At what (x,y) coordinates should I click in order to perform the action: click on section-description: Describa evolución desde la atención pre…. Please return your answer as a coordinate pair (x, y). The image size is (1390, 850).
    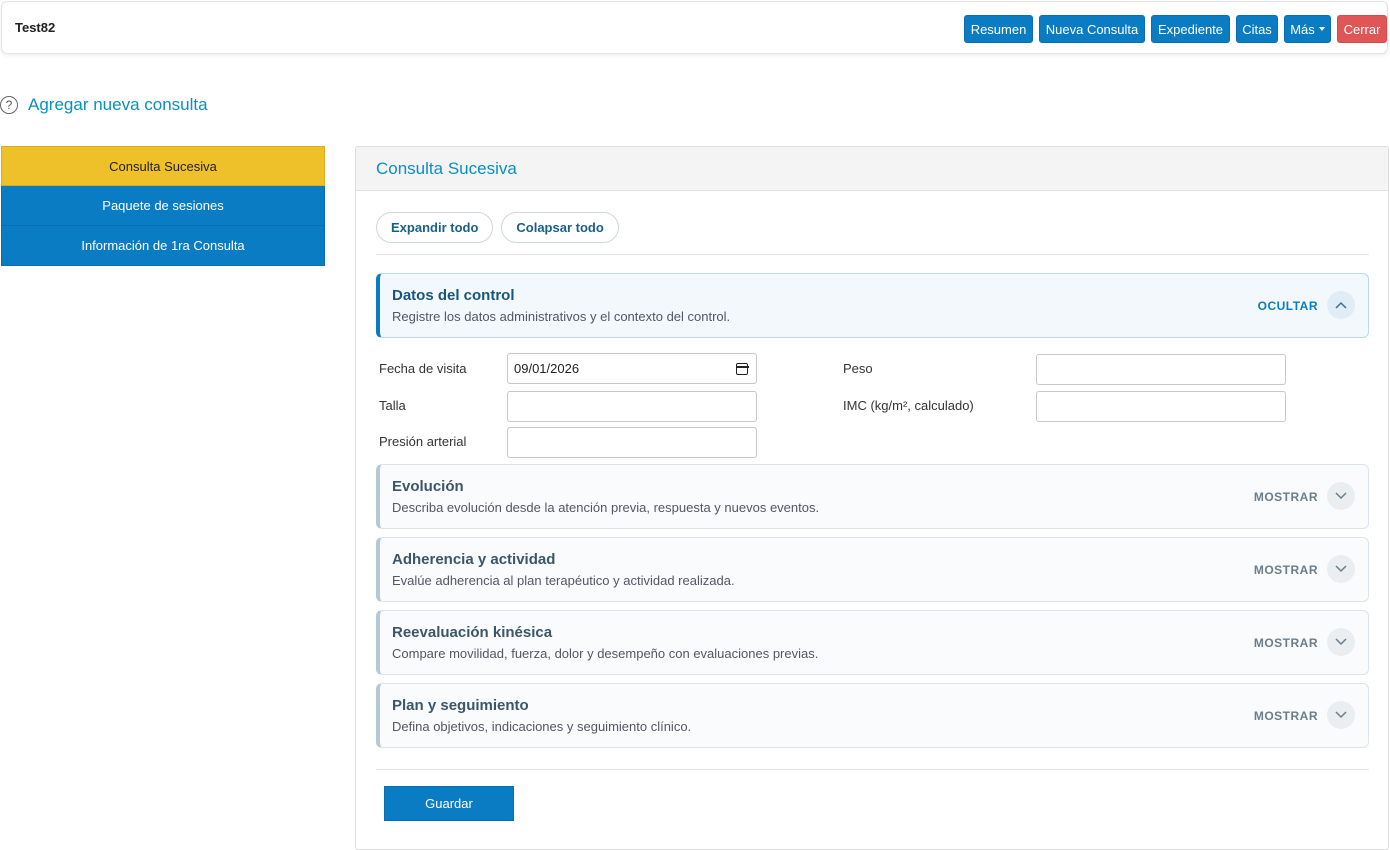
    Looking at the image, I should click on (606, 507).